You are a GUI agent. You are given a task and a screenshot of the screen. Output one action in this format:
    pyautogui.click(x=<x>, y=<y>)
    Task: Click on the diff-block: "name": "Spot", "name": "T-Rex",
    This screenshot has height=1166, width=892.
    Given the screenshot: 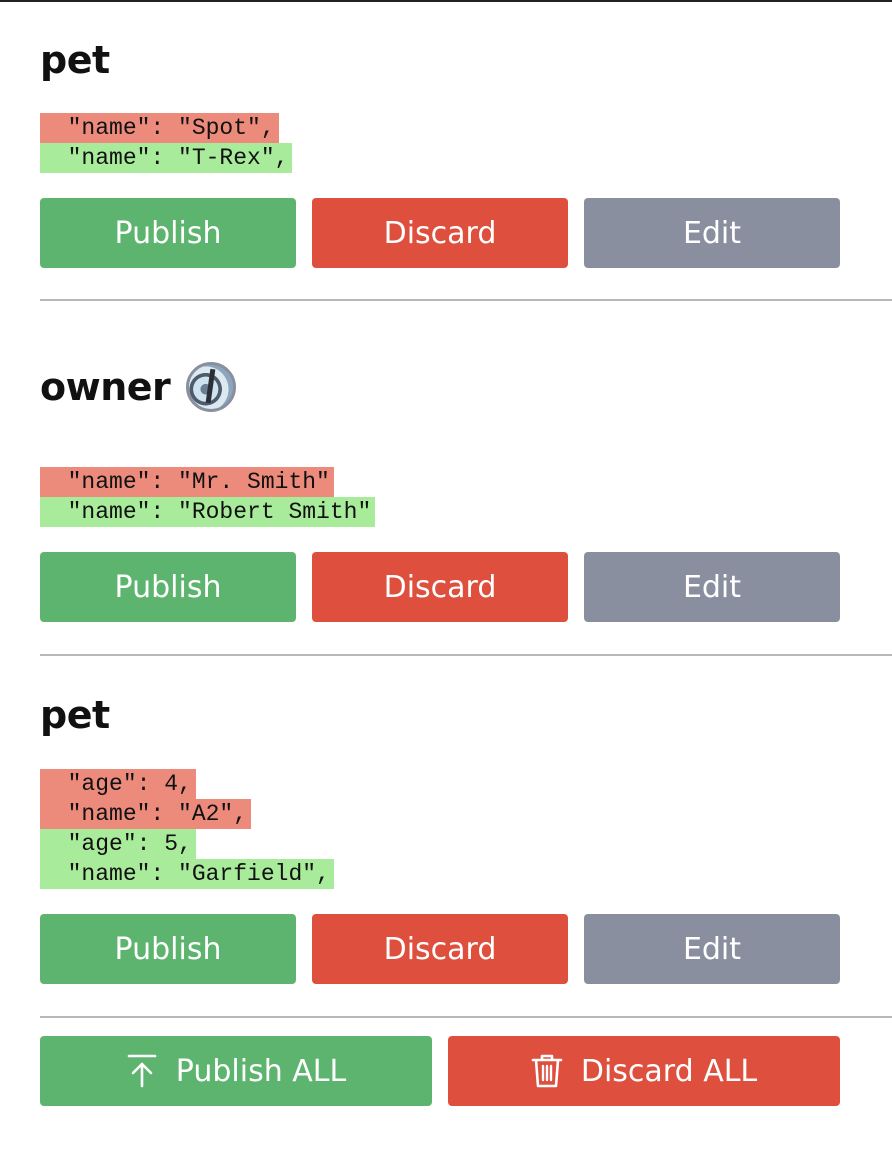 What is the action you would take?
    pyautogui.click(x=466, y=143)
    